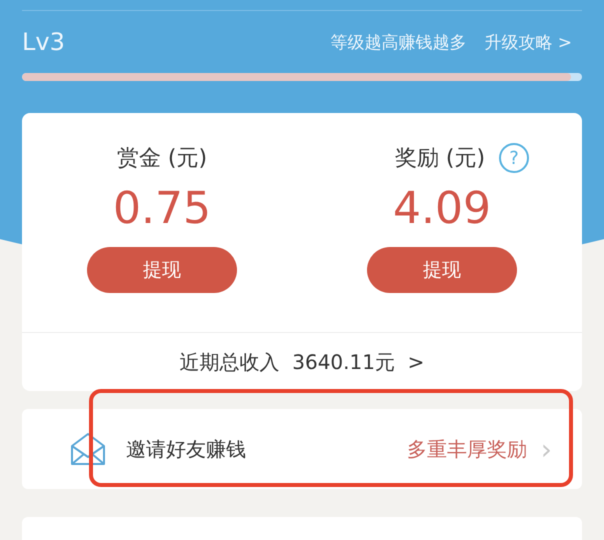  Describe the element at coordinates (302, 449) in the screenshot. I see `invite-row: 邀请好友赚钱 多重丰厚奖励 ›` at that location.